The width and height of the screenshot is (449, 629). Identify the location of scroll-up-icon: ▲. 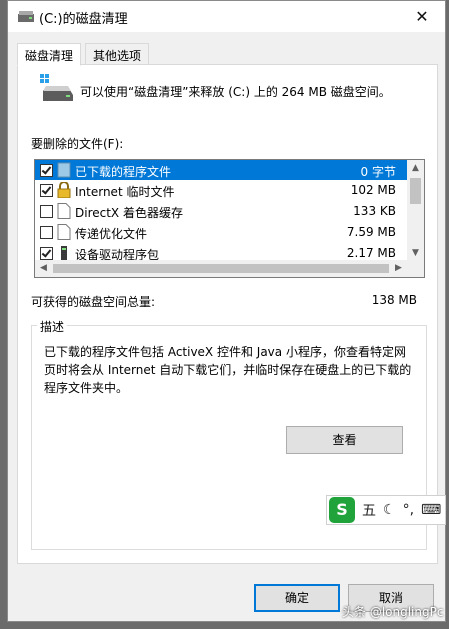
(415, 168).